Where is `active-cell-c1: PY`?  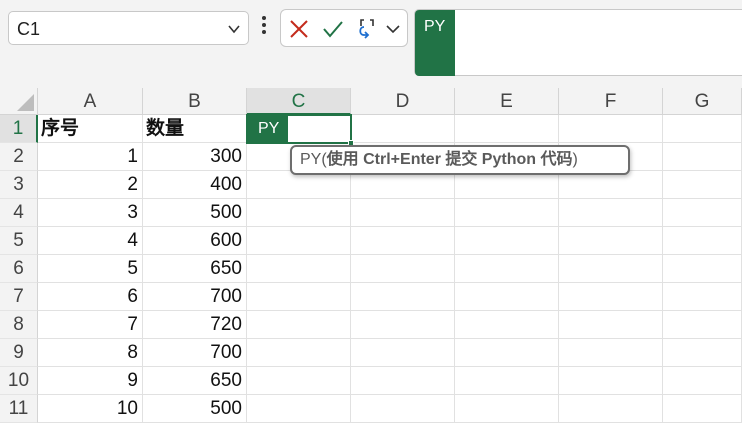 active-cell-c1: PY is located at coordinates (300, 130).